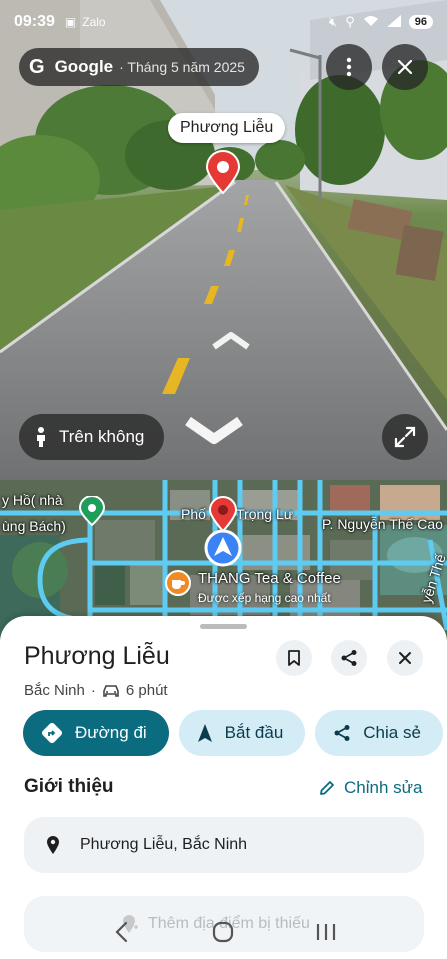 This screenshot has height=959, width=447. What do you see at coordinates (102, 436) in the screenshot?
I see `aerial-view-label: Trên không` at bounding box center [102, 436].